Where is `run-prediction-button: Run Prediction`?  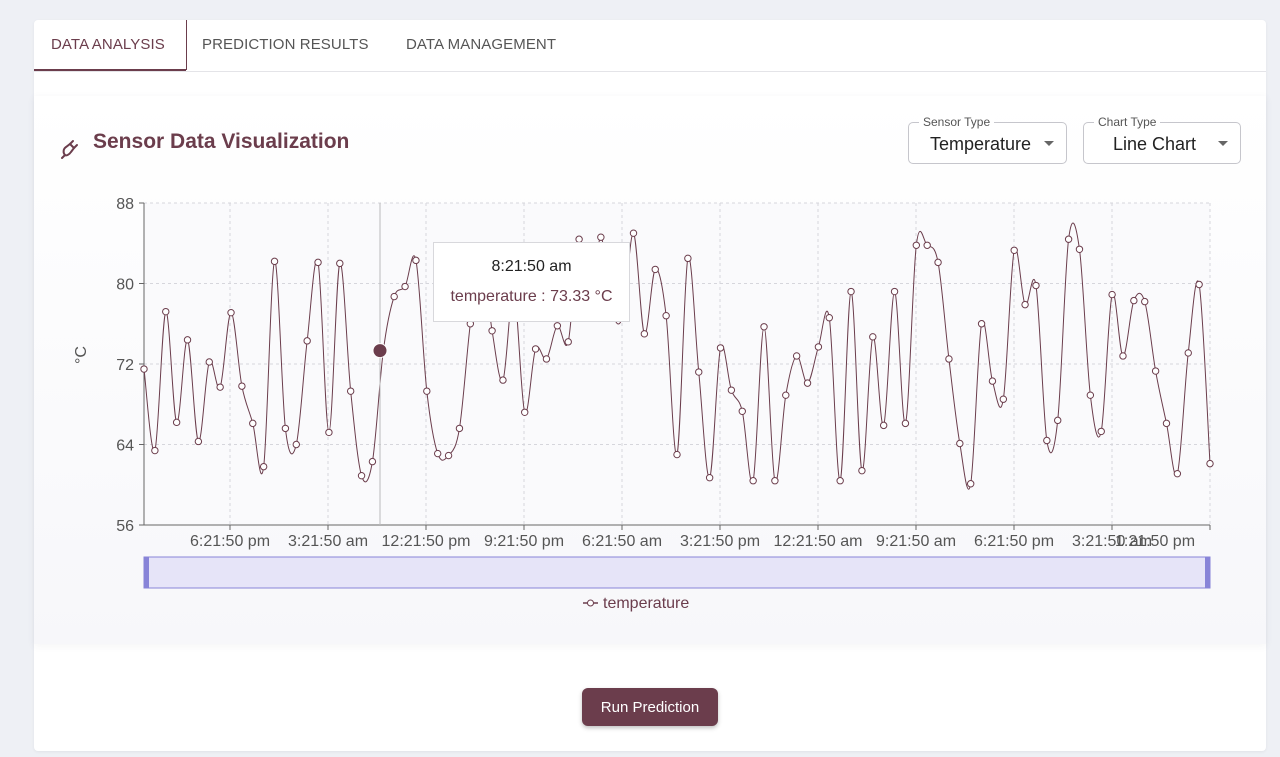 run-prediction-button: Run Prediction is located at coordinates (650, 707).